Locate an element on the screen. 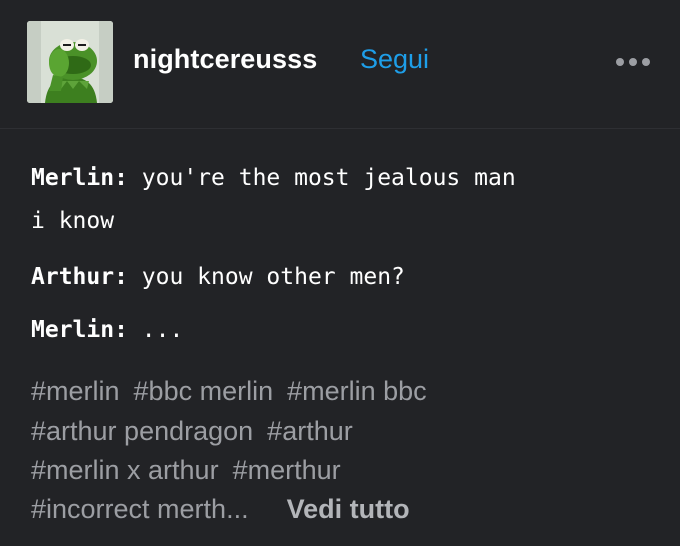 The image size is (680, 546). dialogue-line-continuation: i know is located at coordinates (72, 221).